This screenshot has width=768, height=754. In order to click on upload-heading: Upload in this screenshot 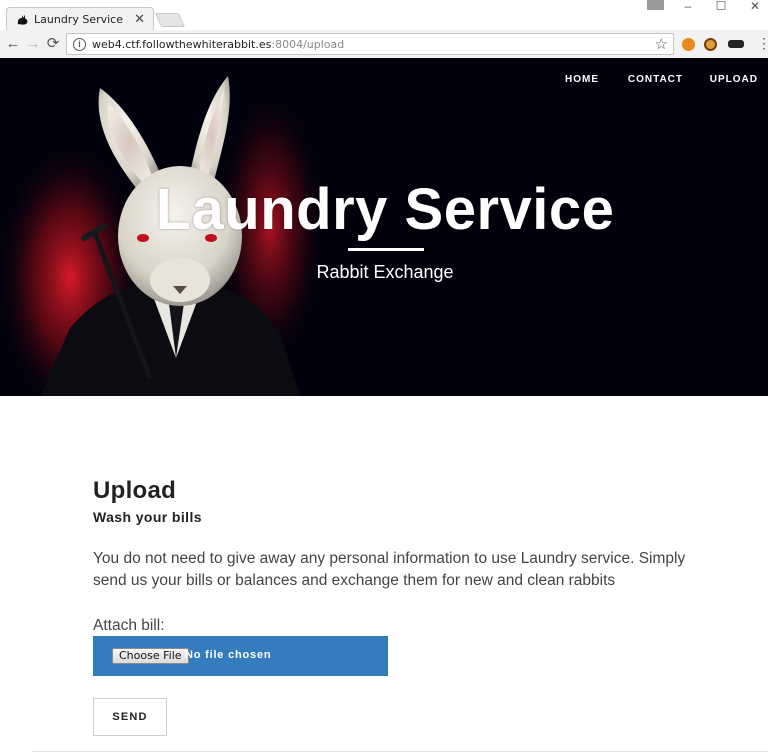, I will do `click(135, 490)`.